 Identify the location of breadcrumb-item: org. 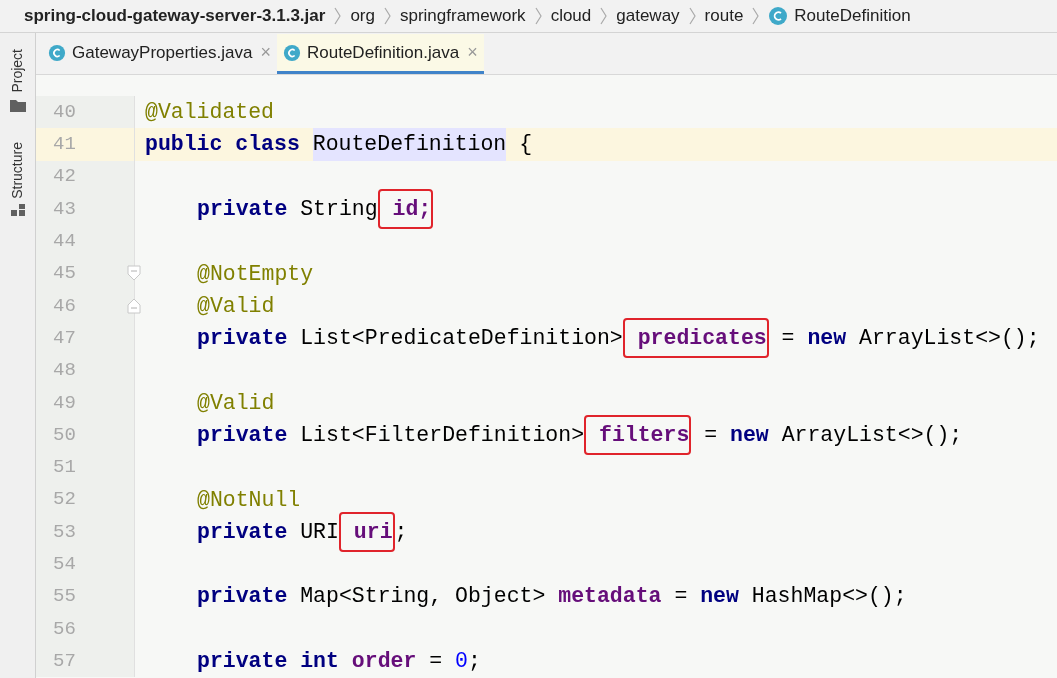
(362, 16).